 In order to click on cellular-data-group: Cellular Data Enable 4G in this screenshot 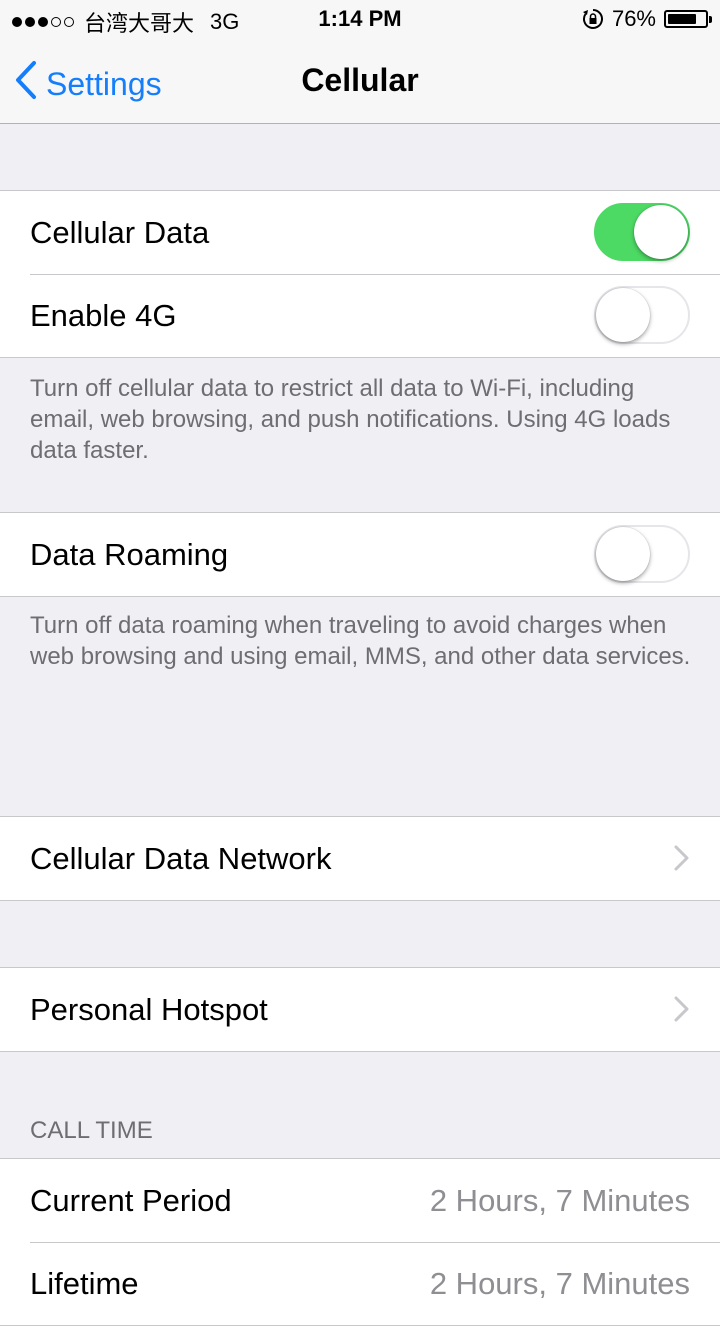, I will do `click(360, 274)`.